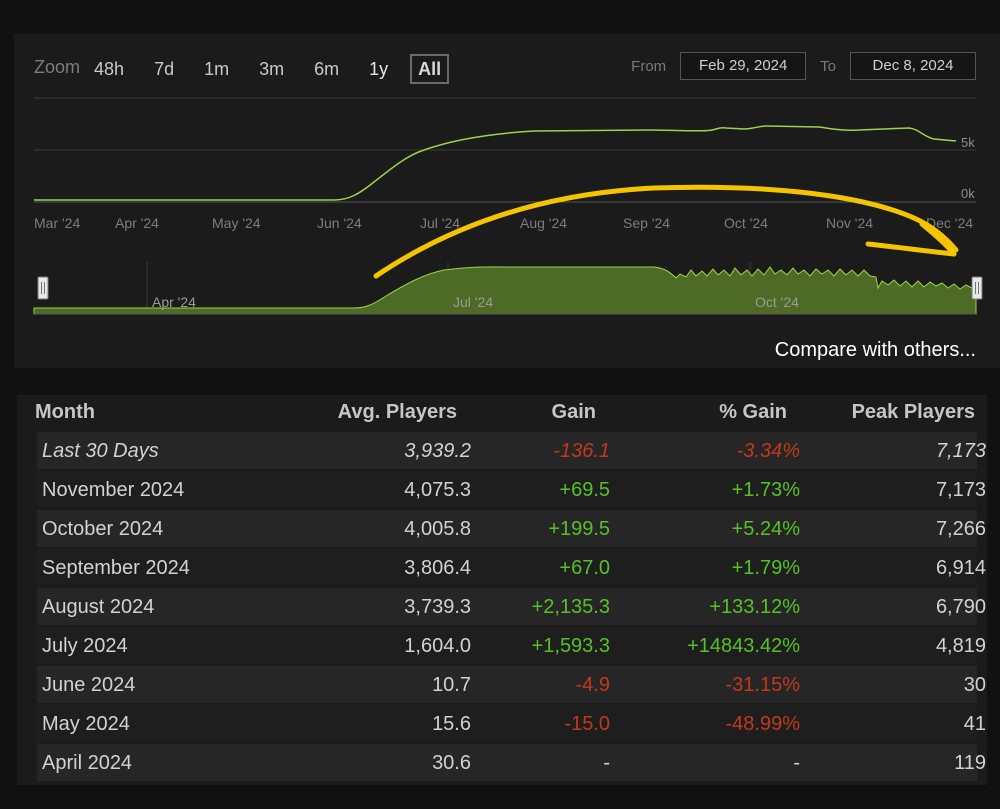 This screenshot has width=1000, height=809. I want to click on x-tick-oct: Oct '24, so click(746, 223).